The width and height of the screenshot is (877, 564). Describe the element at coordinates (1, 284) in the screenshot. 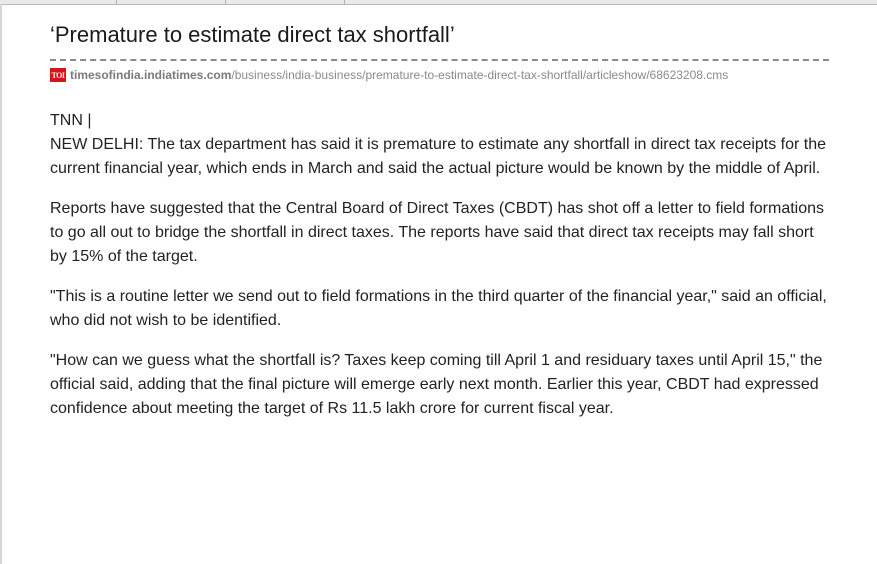

I see `window-left-edge` at that location.